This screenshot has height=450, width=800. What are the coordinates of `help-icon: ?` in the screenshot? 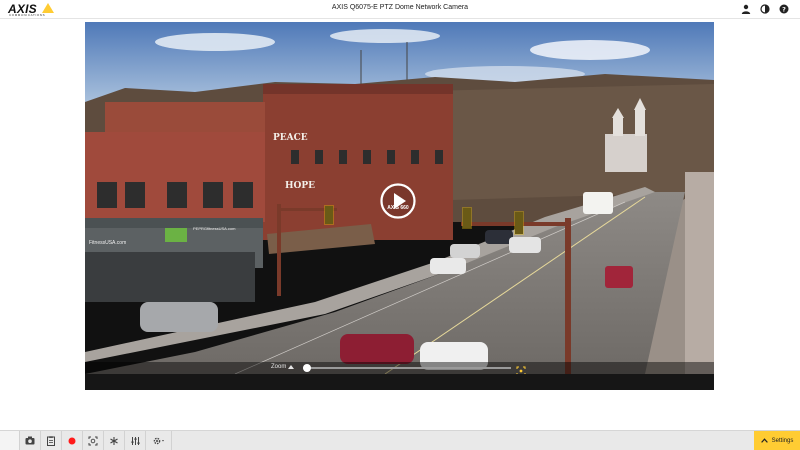 It's located at (784, 9).